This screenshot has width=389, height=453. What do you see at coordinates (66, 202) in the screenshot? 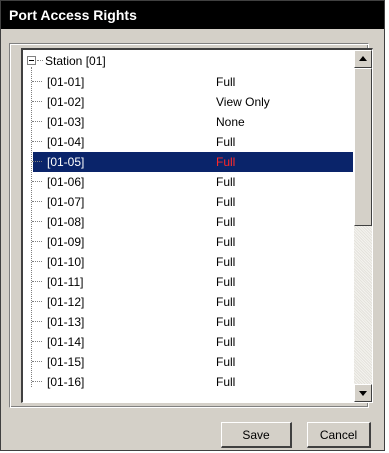
I see `port-label: [01-07]` at bounding box center [66, 202].